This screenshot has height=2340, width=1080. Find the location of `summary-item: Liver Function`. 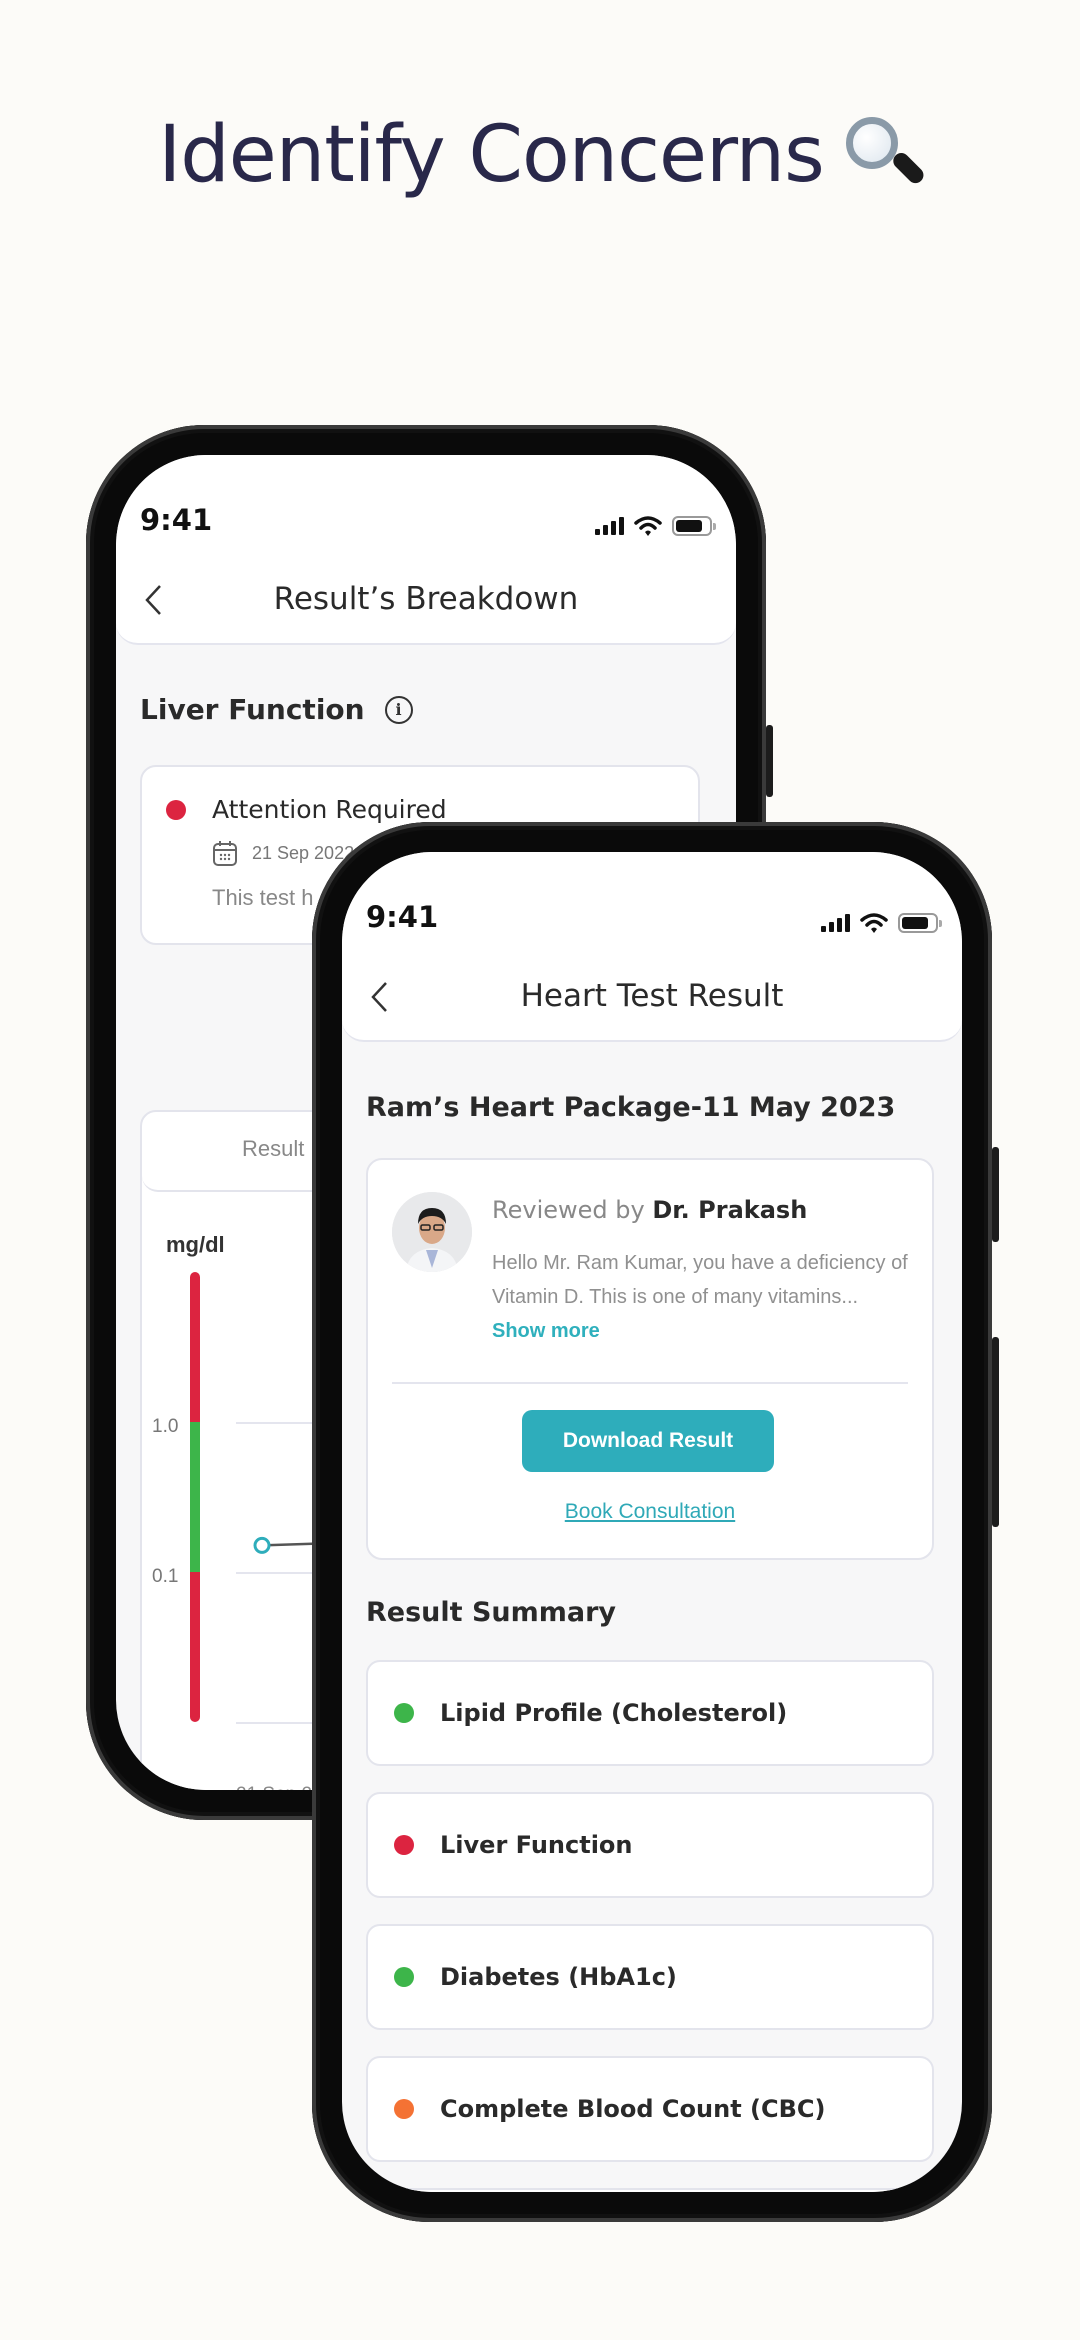

summary-item: Liver Function is located at coordinates (650, 1845).